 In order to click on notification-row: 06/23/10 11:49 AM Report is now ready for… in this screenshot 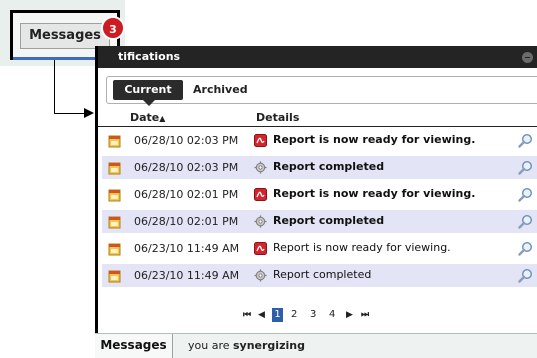, I will do `click(319, 248)`.